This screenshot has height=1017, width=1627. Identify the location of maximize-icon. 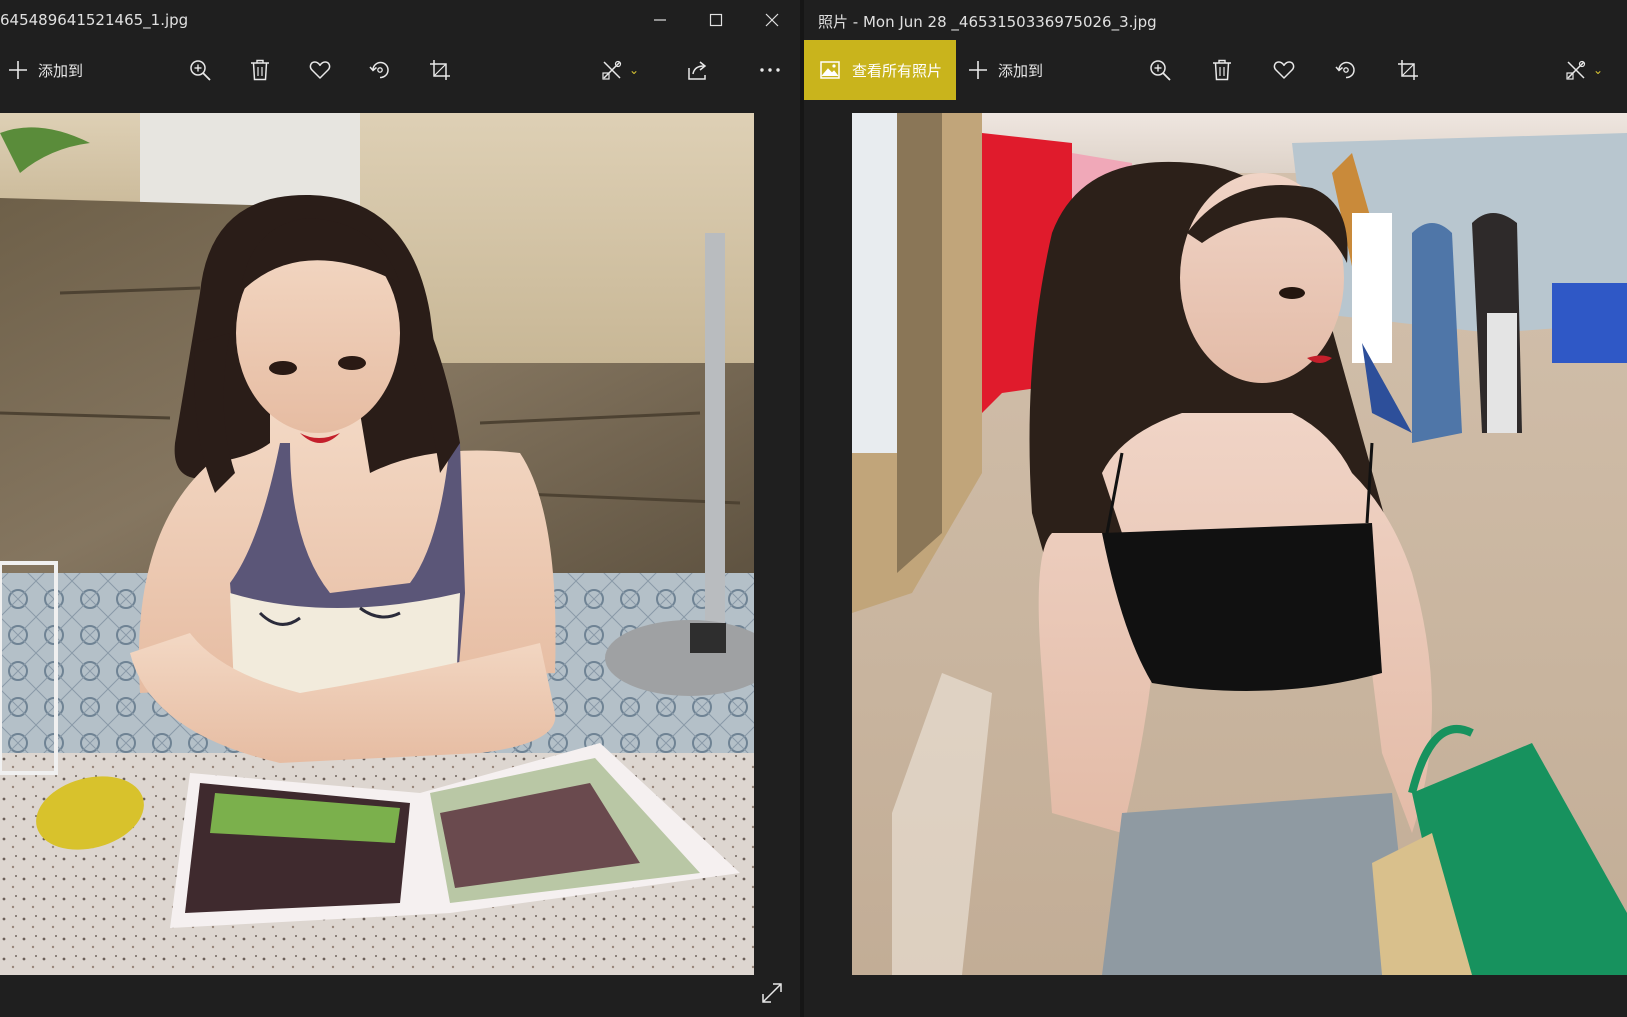
(716, 20).